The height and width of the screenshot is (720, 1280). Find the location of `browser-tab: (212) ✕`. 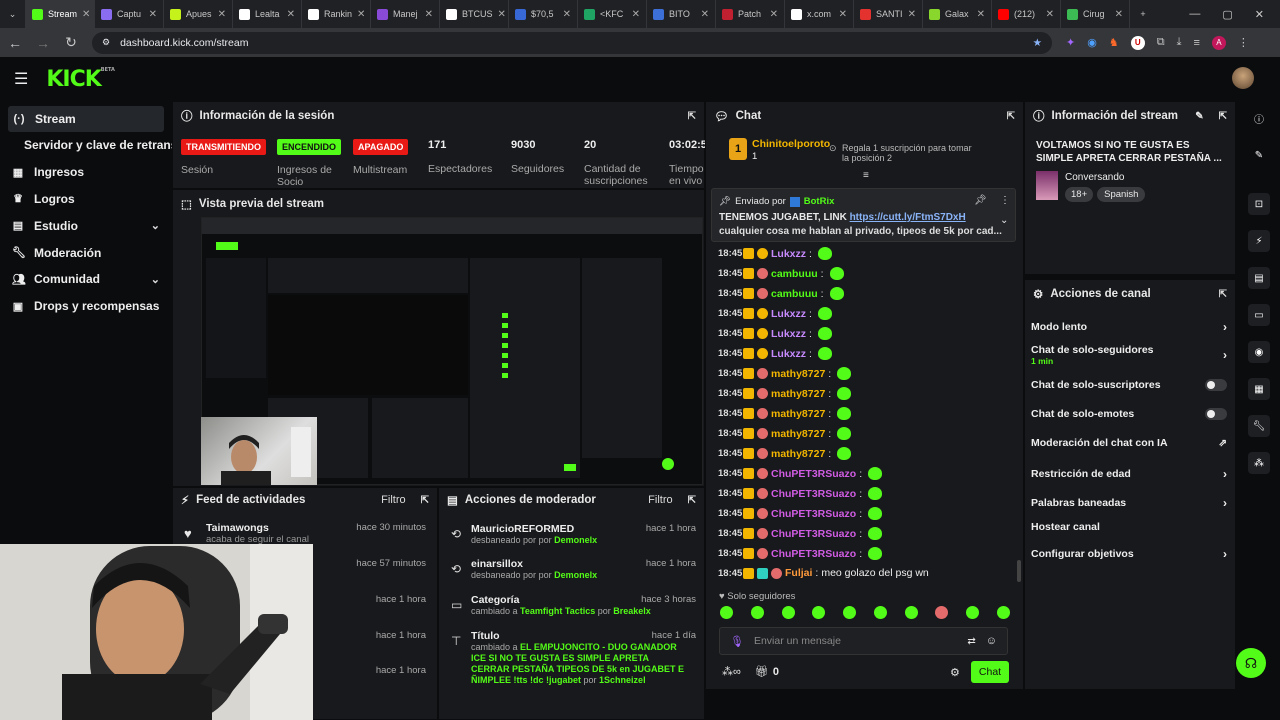

browser-tab: (212) ✕ is located at coordinates (1026, 14).